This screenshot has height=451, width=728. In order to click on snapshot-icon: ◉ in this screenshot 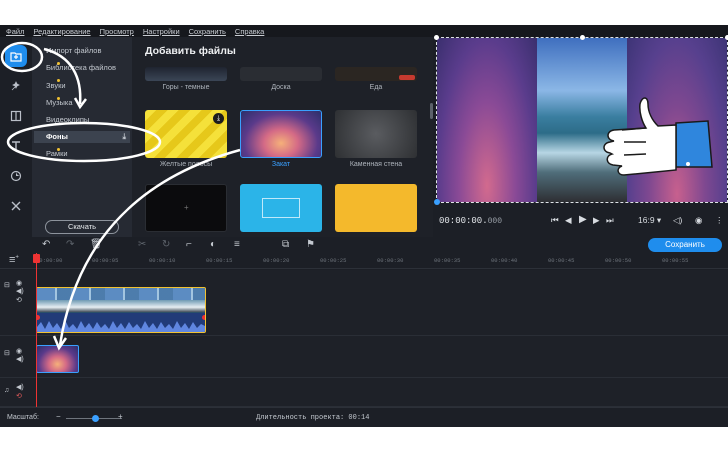, I will do `click(698, 220)`.